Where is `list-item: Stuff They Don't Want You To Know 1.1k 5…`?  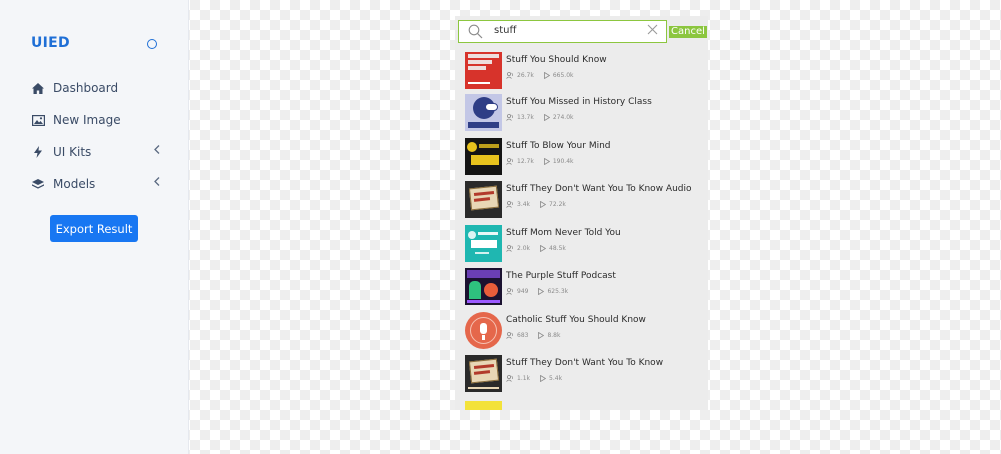
list-item: Stuff They Don't Want You To Know 1.1k 5… is located at coordinates (582, 374).